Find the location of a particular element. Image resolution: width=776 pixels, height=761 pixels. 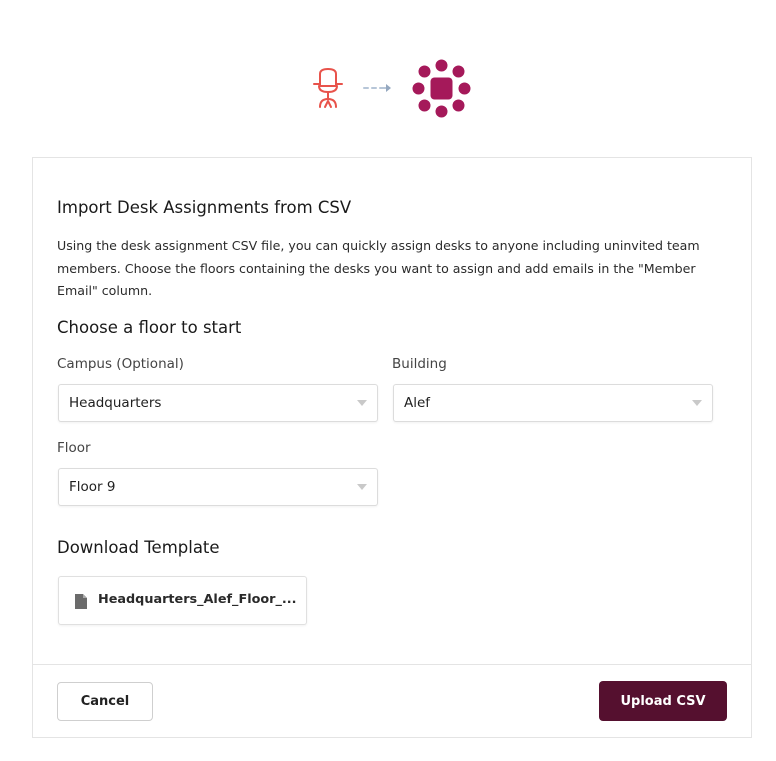

office-chair-icon is located at coordinates (328, 88).